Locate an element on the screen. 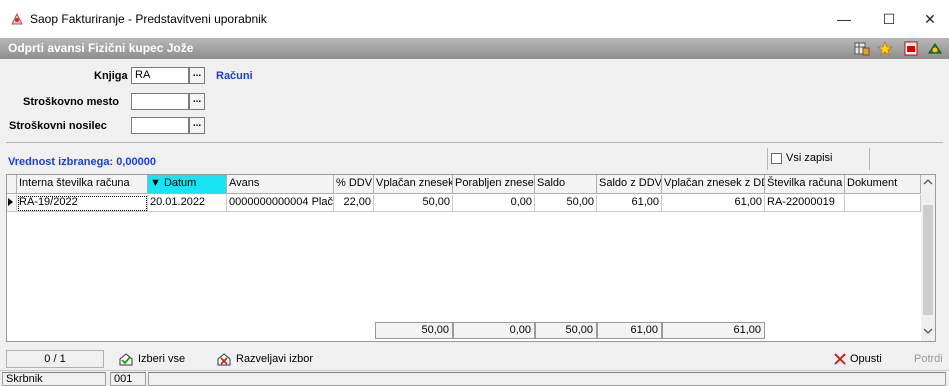  confirm-label: Potrdi is located at coordinates (928, 359).